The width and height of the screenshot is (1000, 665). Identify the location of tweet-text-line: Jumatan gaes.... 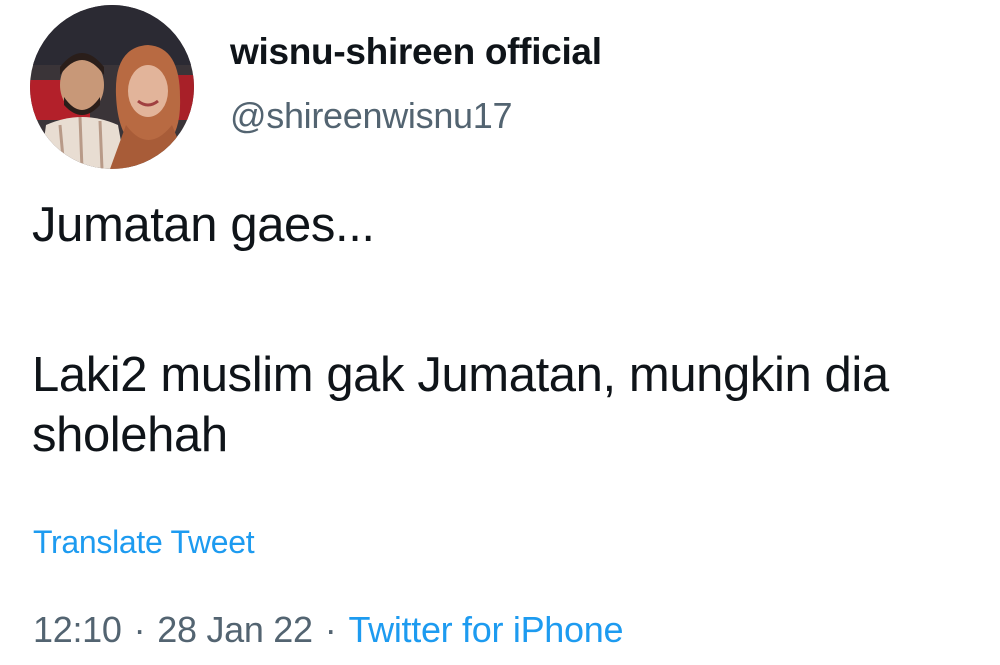
(203, 225).